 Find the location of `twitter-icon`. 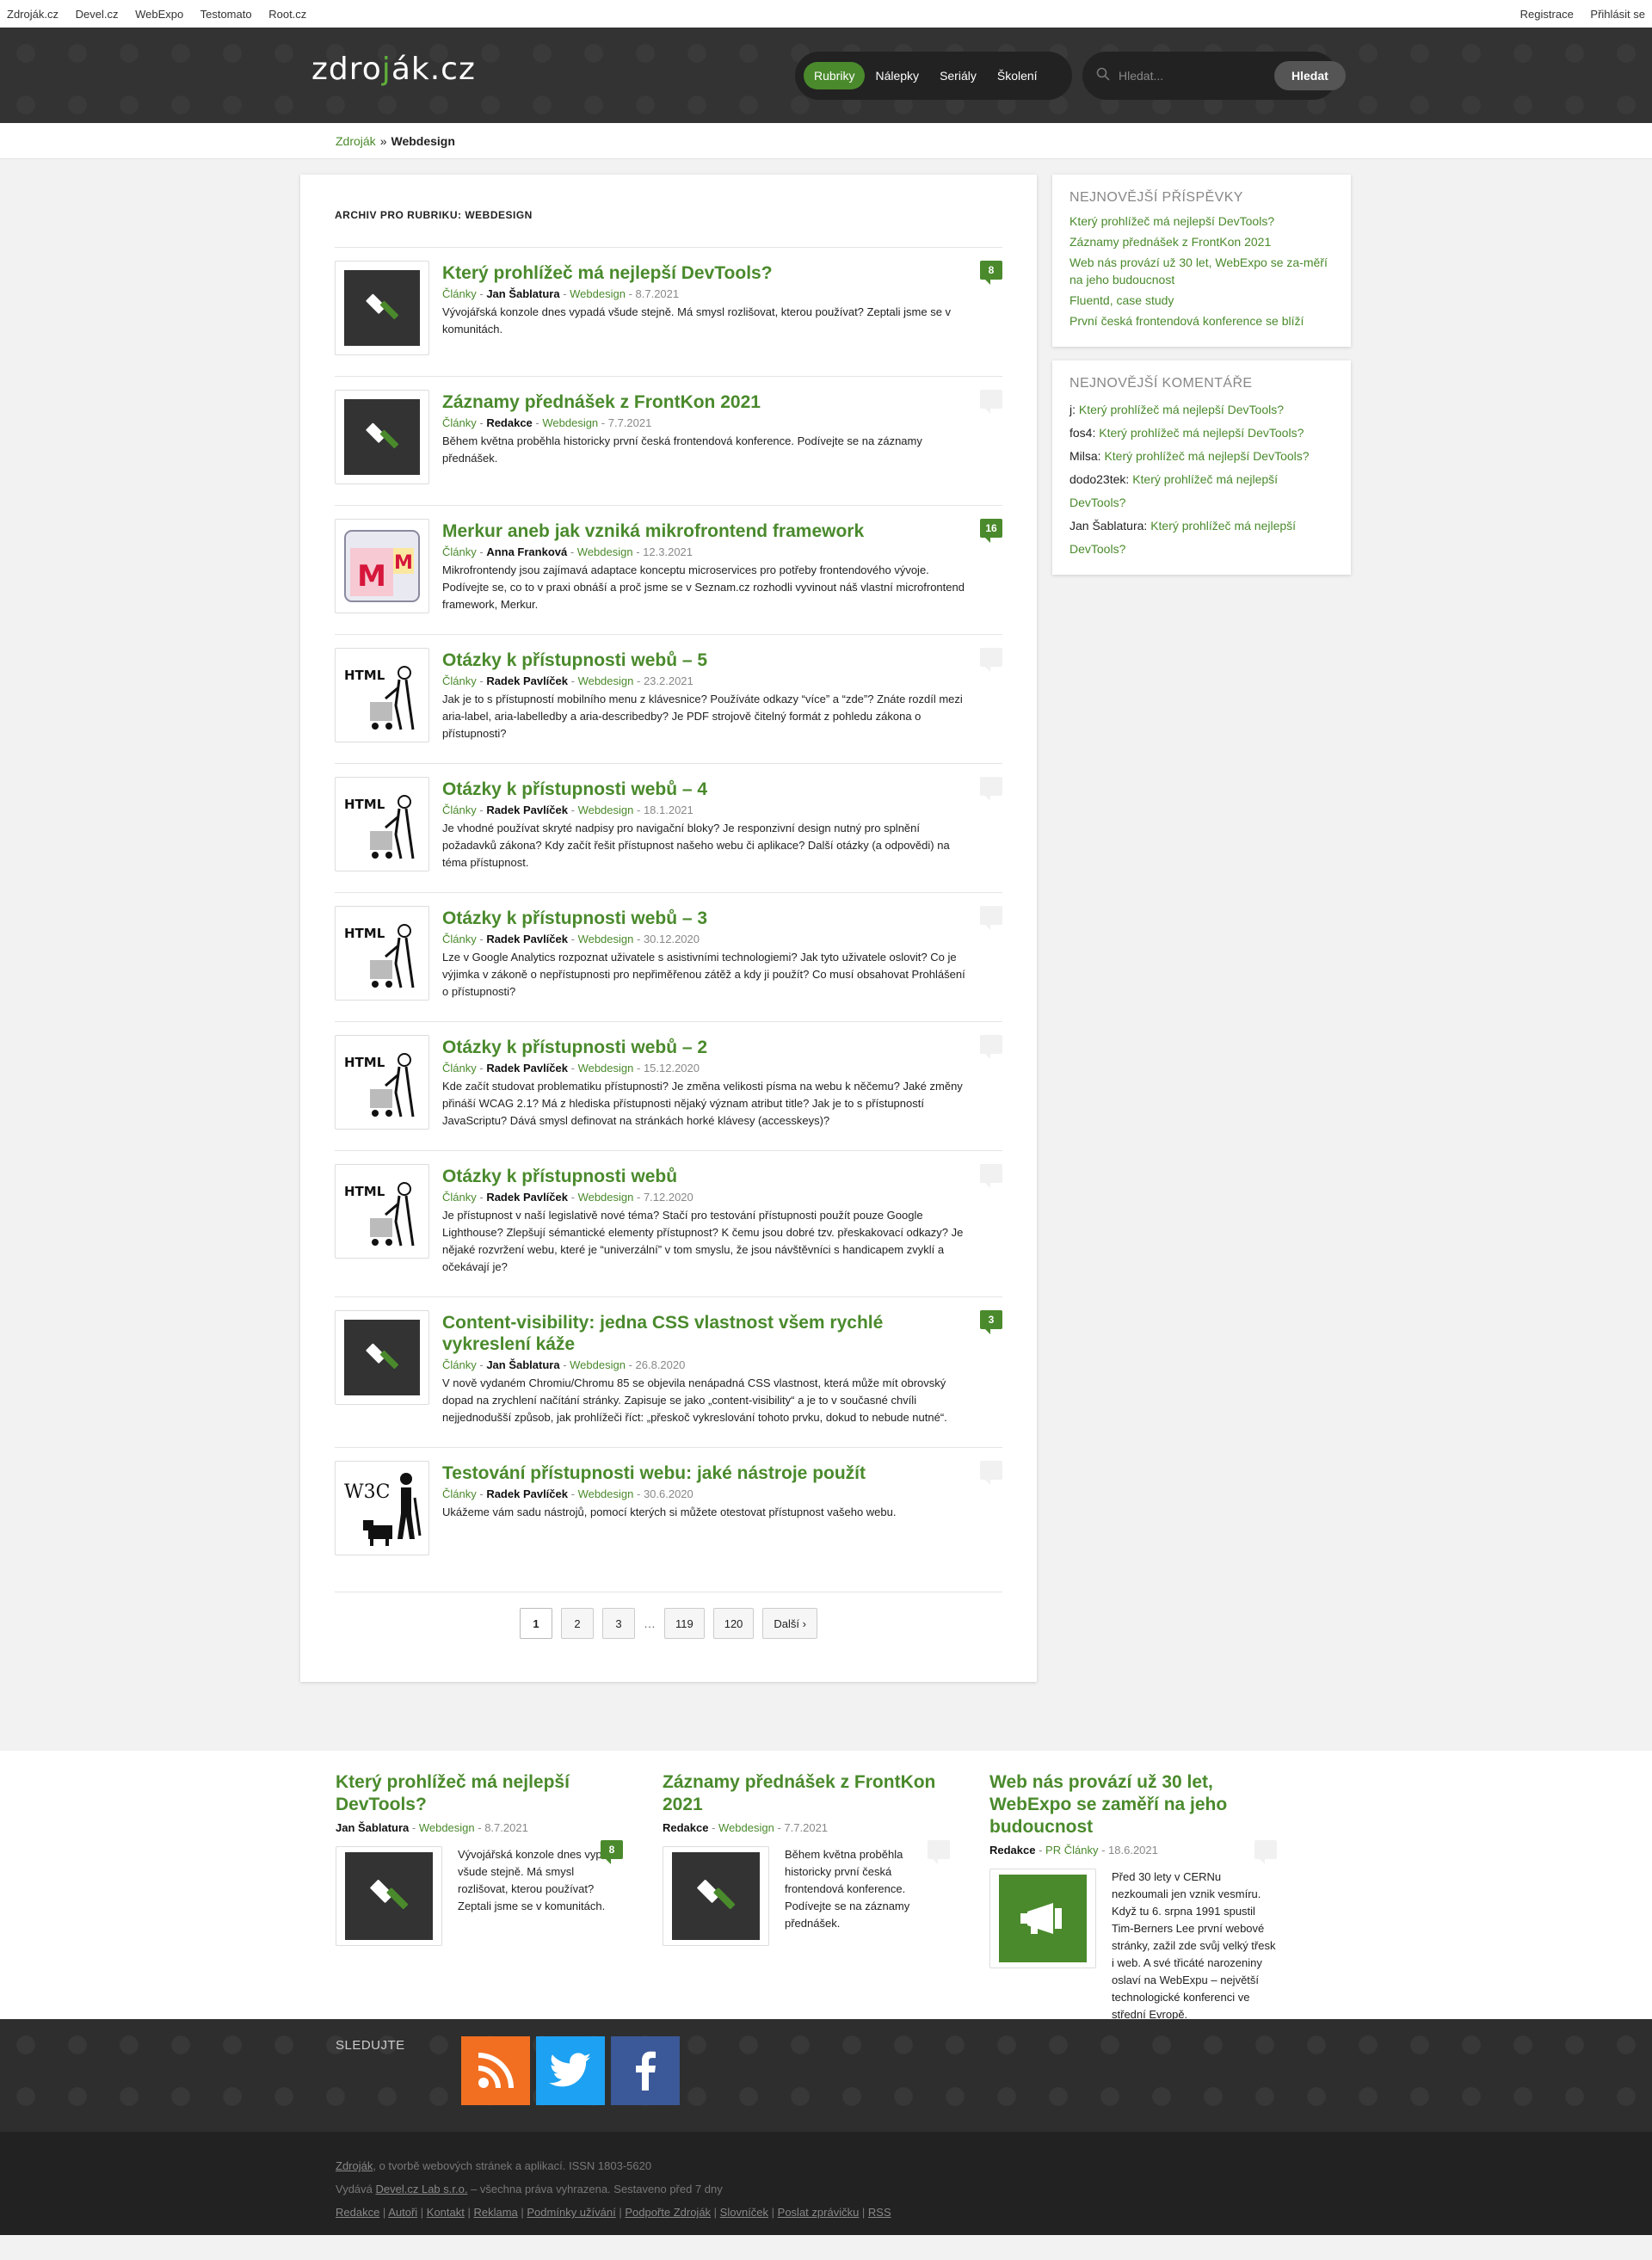

twitter-icon is located at coordinates (570, 2070).